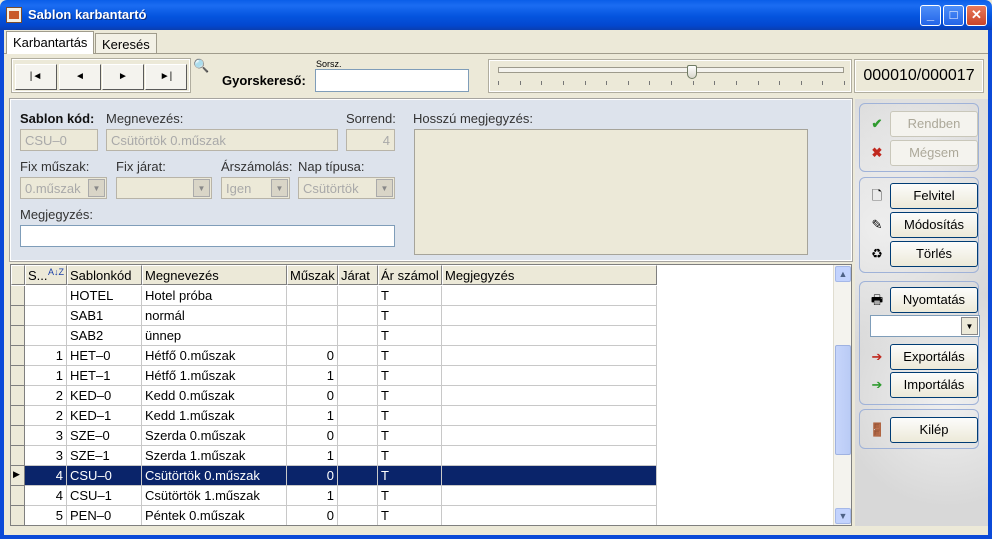  I want to click on tab-kereses: Keresés, so click(126, 43).